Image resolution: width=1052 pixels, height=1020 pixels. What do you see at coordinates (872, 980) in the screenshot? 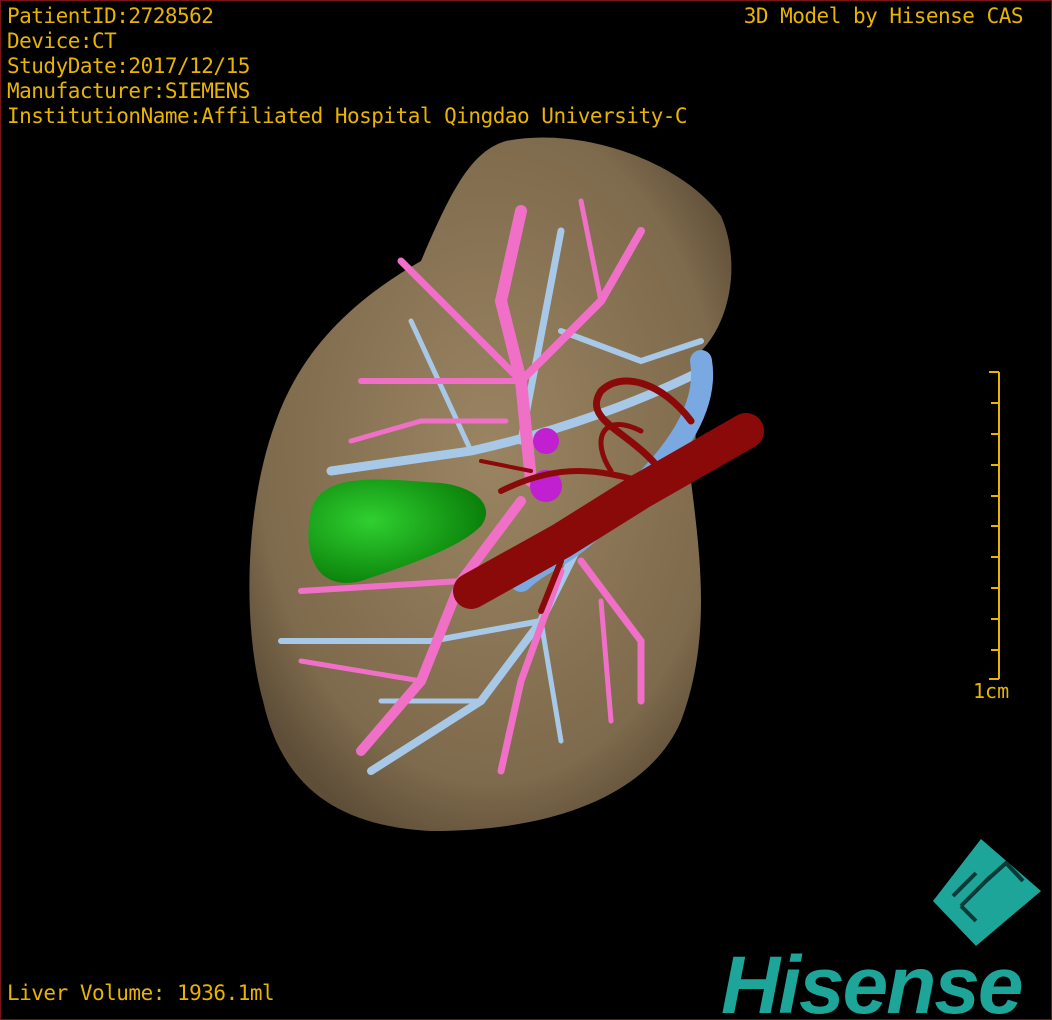
I see `hisense-logo: Hisense` at bounding box center [872, 980].